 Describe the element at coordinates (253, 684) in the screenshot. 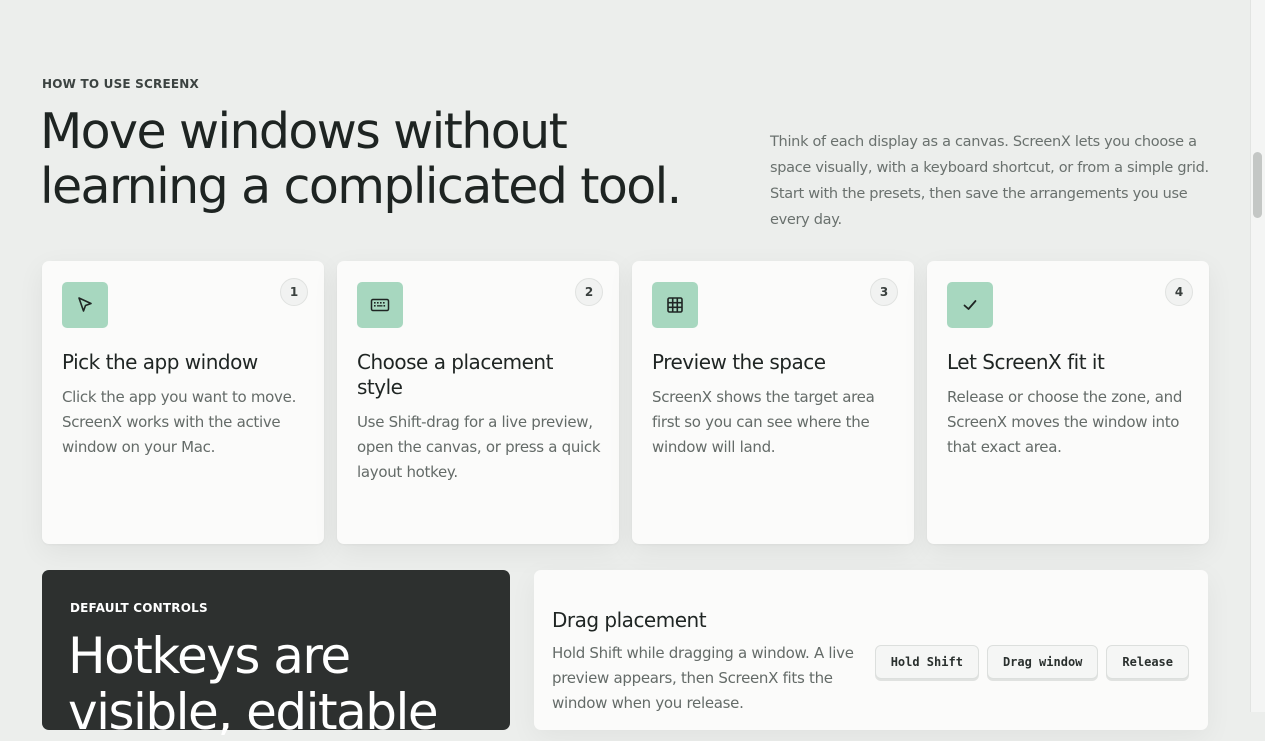

I see `controls-title: Hotkeys are visible, editable` at that location.